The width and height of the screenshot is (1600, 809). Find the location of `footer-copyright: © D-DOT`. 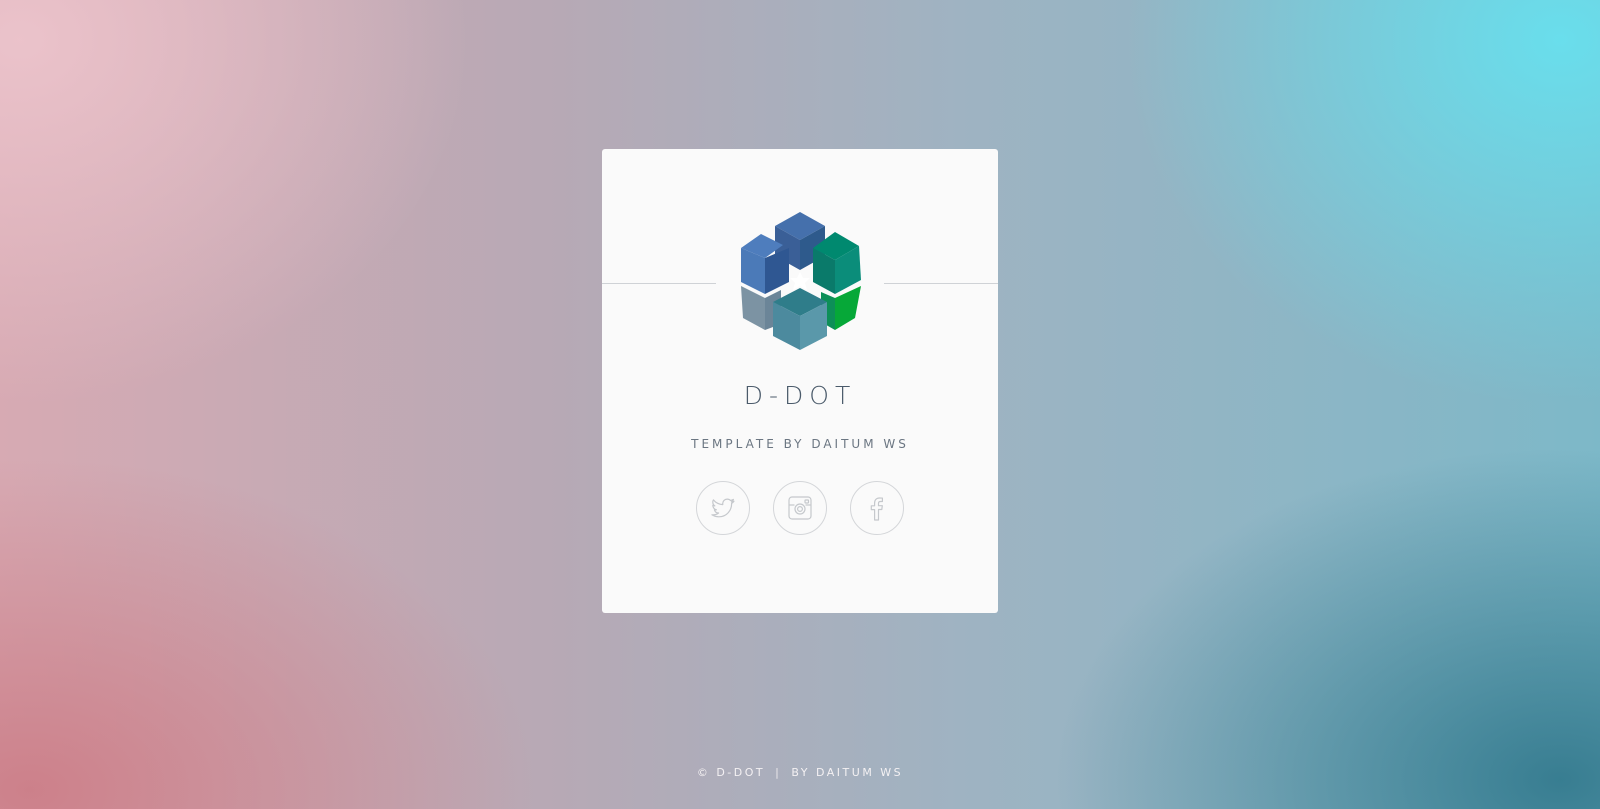

footer-copyright: © D-DOT is located at coordinates (731, 772).